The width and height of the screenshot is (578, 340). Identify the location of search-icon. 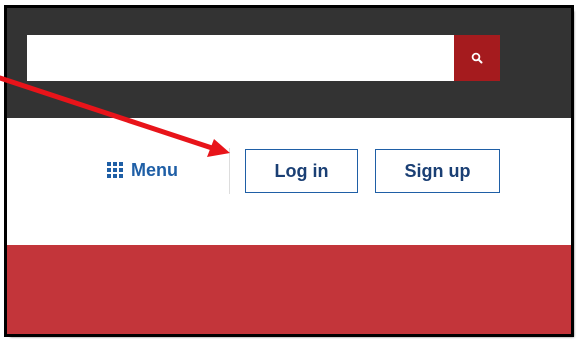
(477, 58).